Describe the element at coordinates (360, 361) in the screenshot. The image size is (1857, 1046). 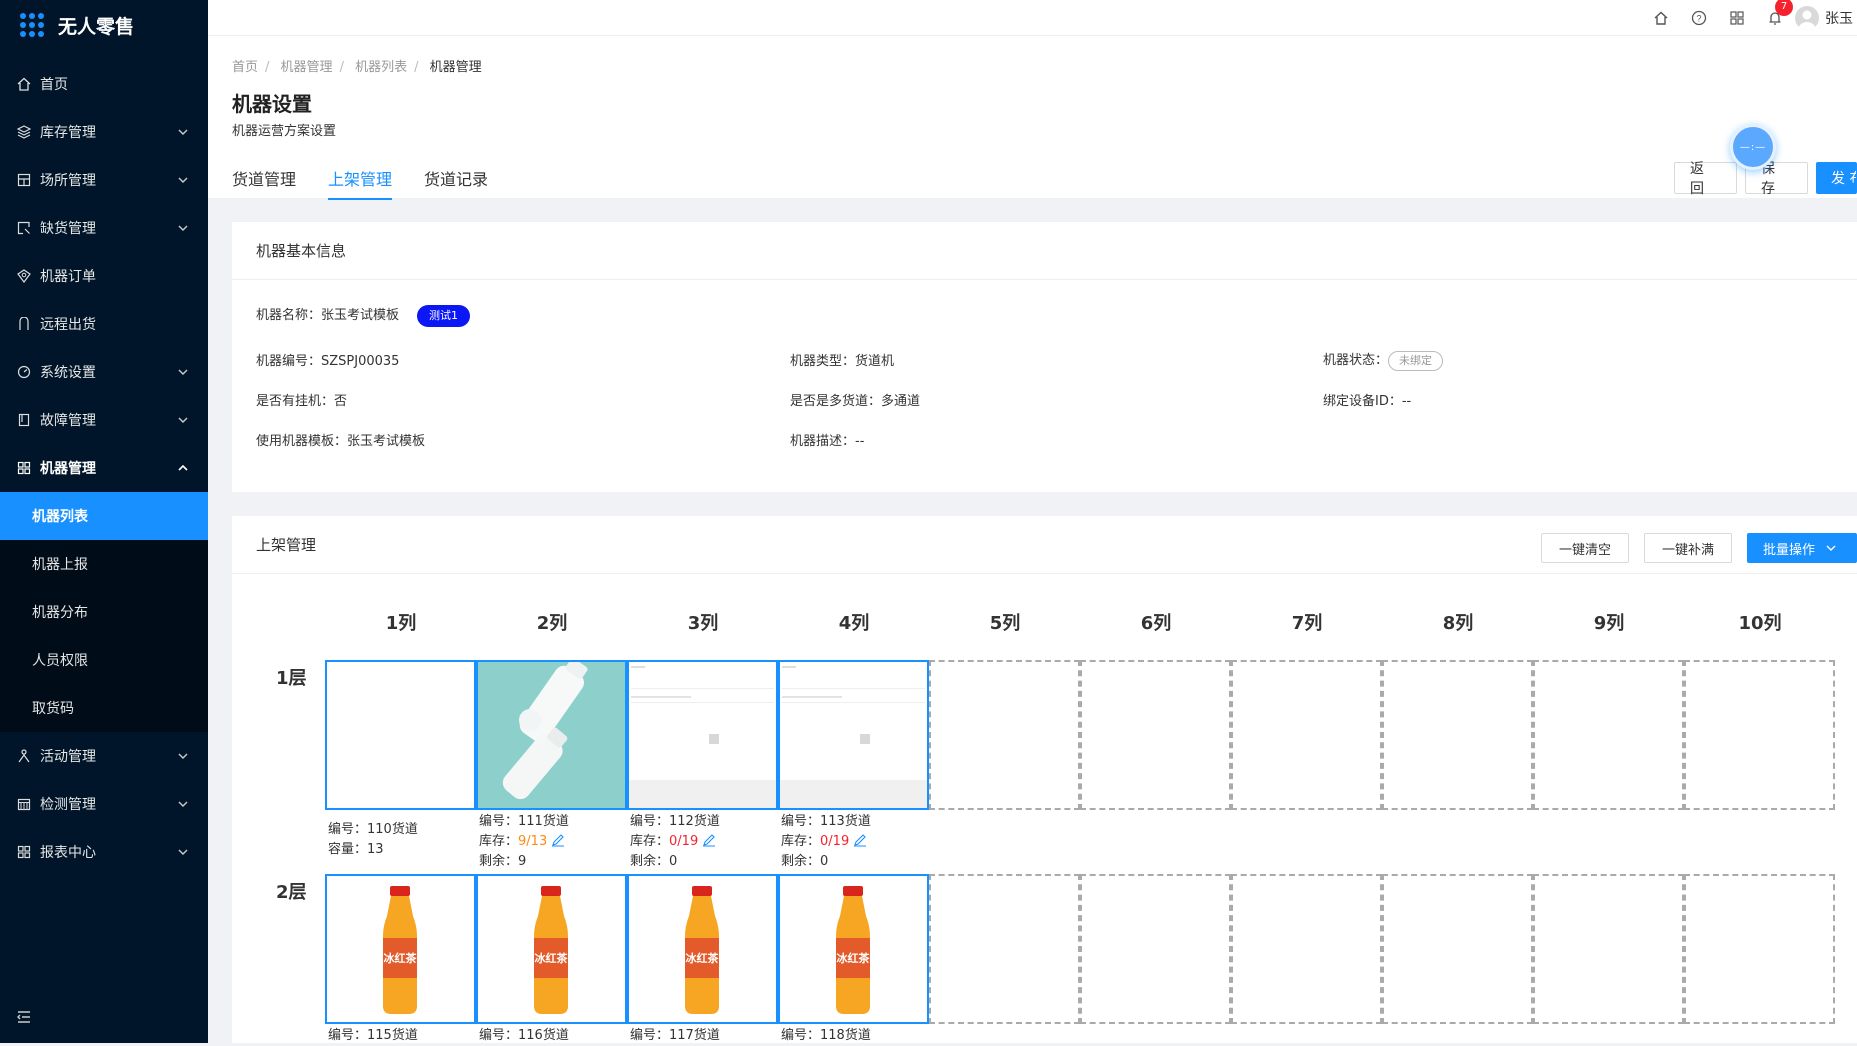
I see `field-value: SZSPJ00035` at that location.